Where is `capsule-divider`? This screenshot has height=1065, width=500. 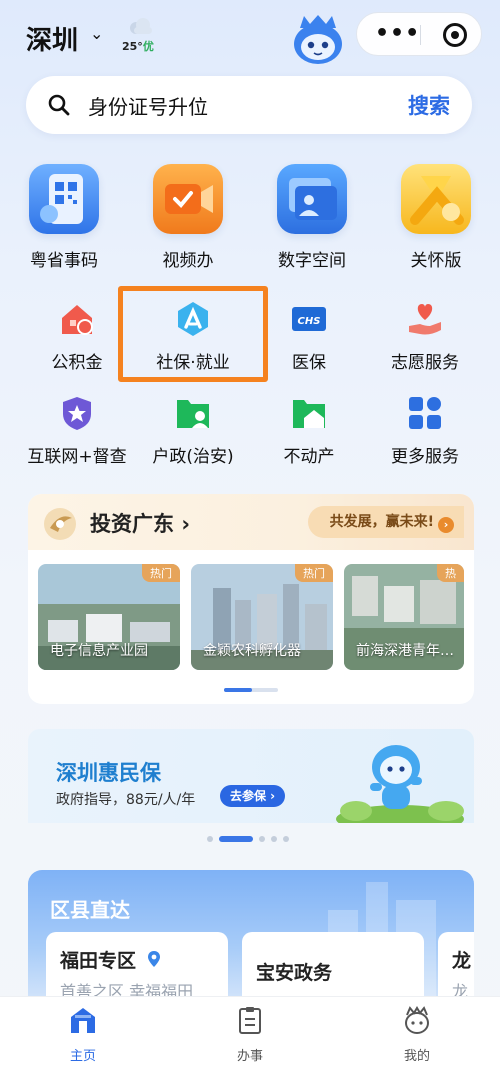 capsule-divider is located at coordinates (420, 35).